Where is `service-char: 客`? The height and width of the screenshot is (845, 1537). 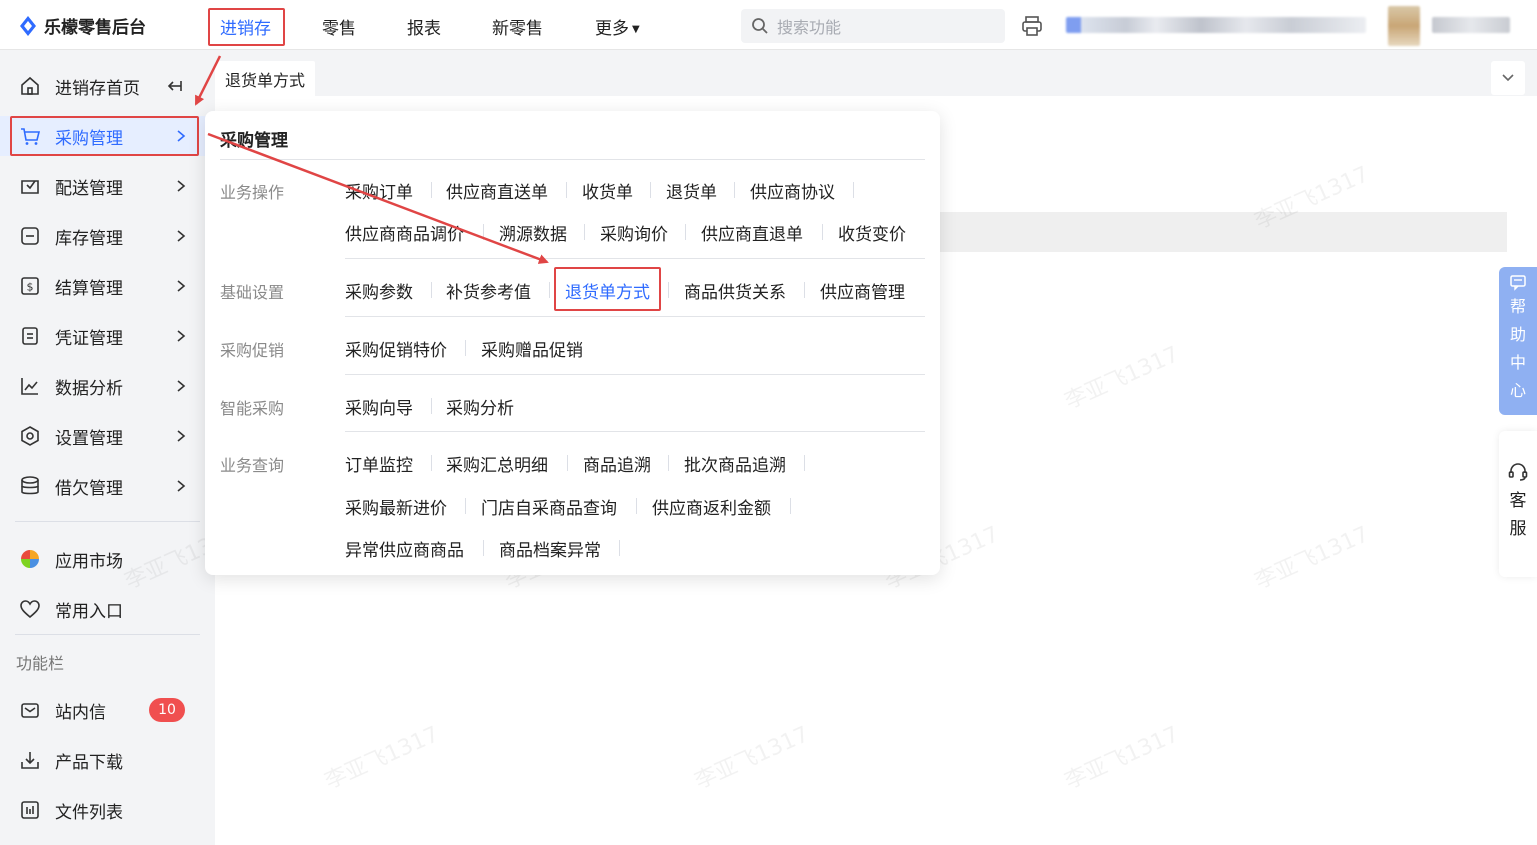
service-char: 客 is located at coordinates (1518, 501).